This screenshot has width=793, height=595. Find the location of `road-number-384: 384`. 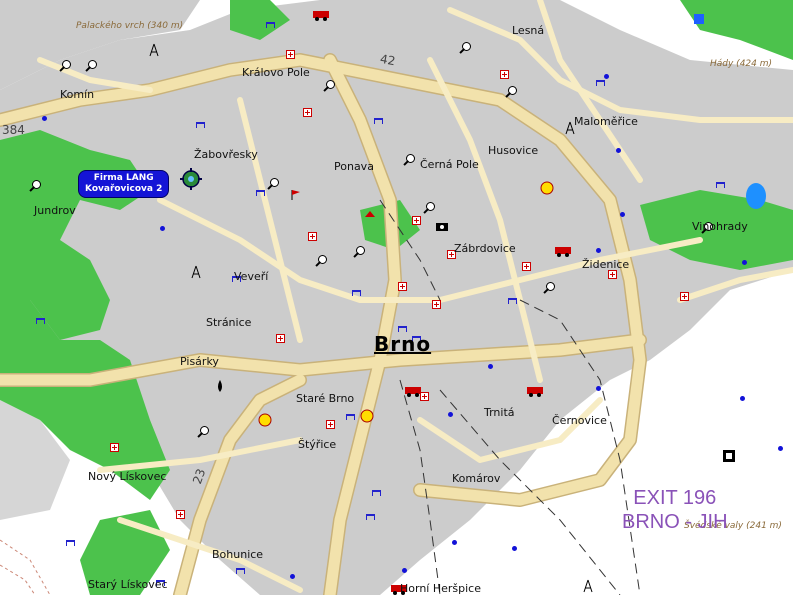

road-number-384: 384 is located at coordinates (13, 130).